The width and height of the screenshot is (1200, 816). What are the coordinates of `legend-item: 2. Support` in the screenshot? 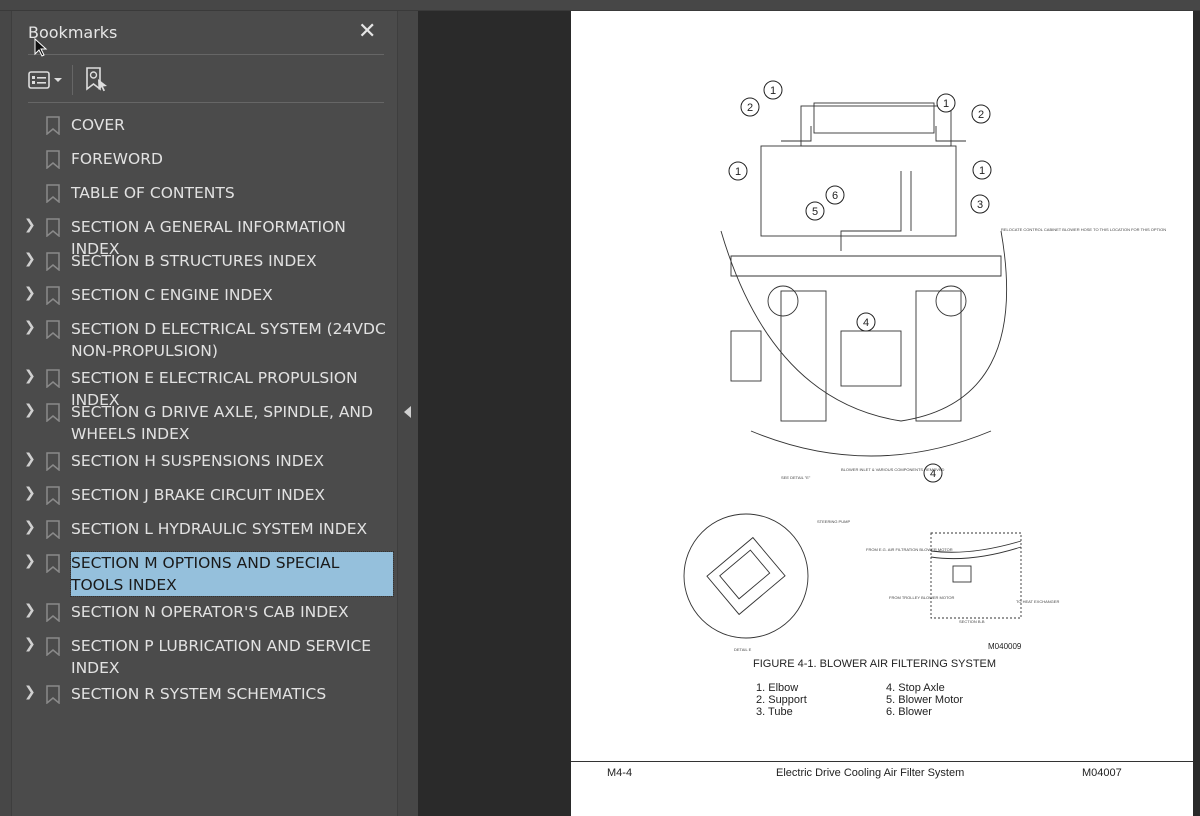 It's located at (781, 700).